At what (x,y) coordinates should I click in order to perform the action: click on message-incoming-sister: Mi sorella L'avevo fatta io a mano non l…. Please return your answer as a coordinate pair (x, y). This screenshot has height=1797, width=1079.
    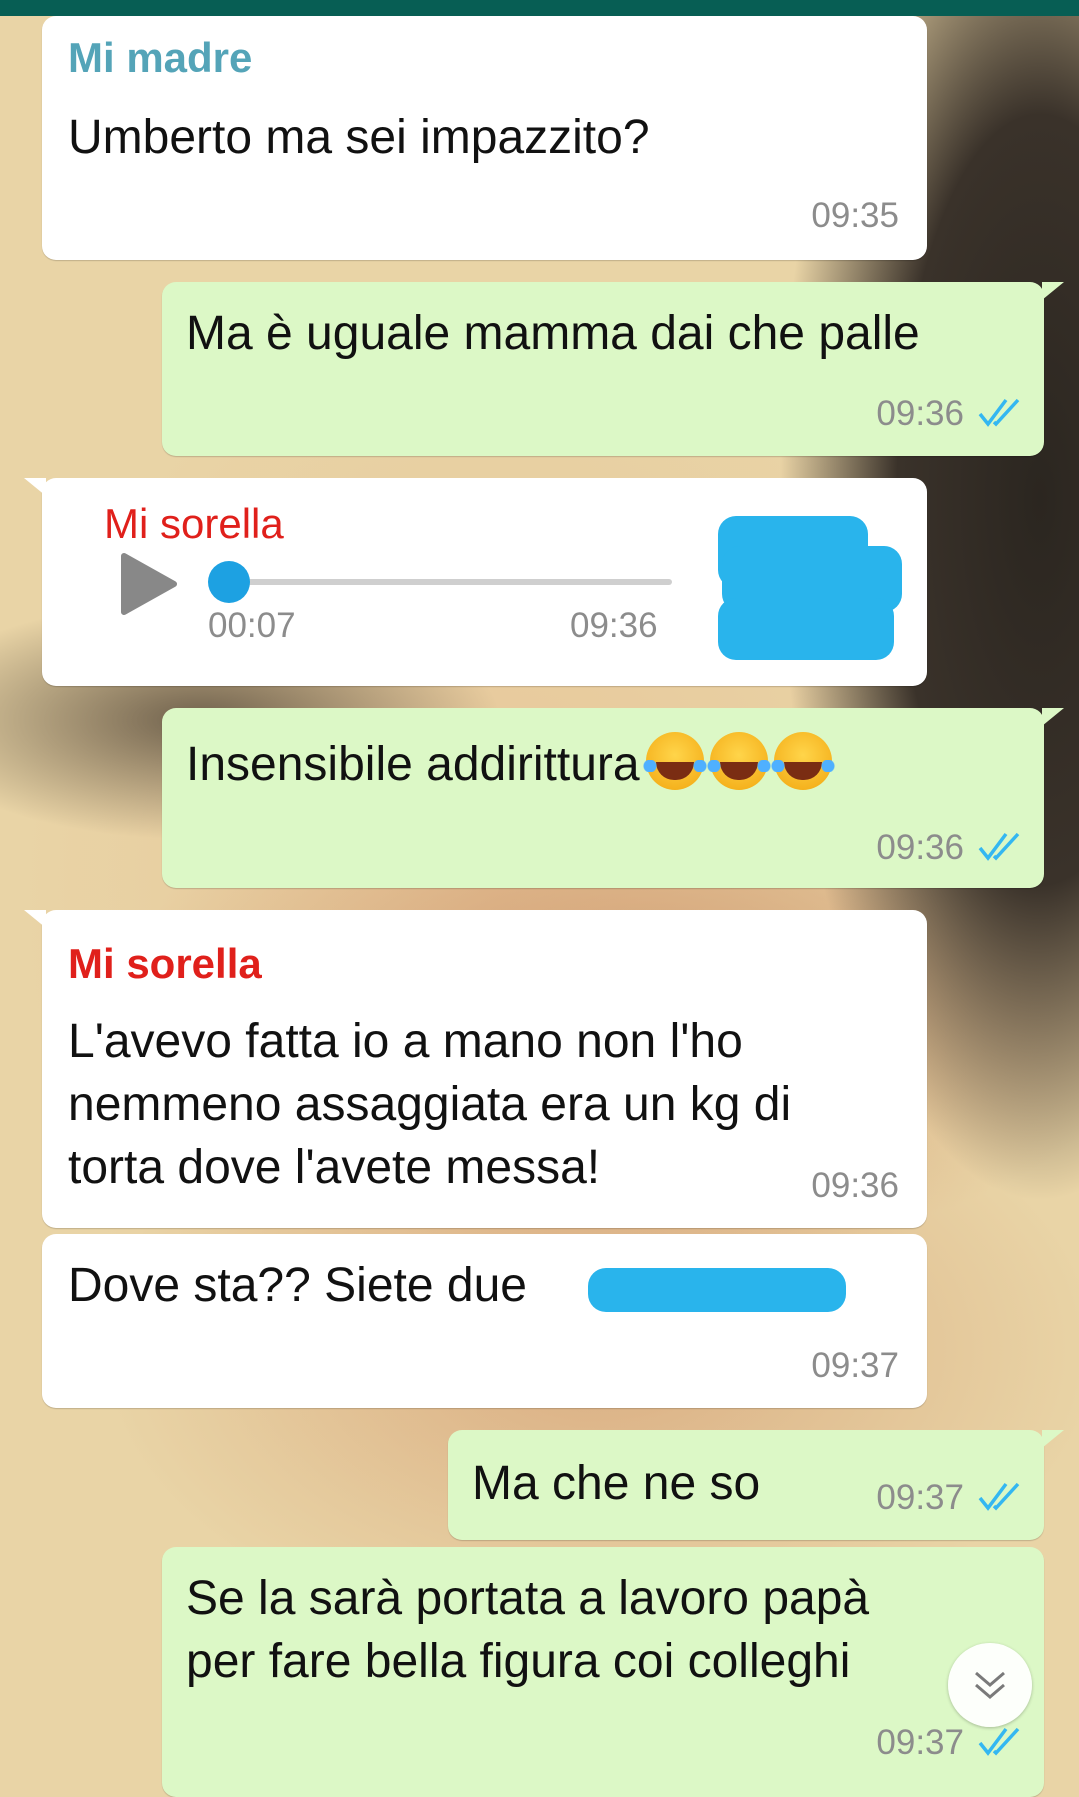
    Looking at the image, I should click on (475, 1069).